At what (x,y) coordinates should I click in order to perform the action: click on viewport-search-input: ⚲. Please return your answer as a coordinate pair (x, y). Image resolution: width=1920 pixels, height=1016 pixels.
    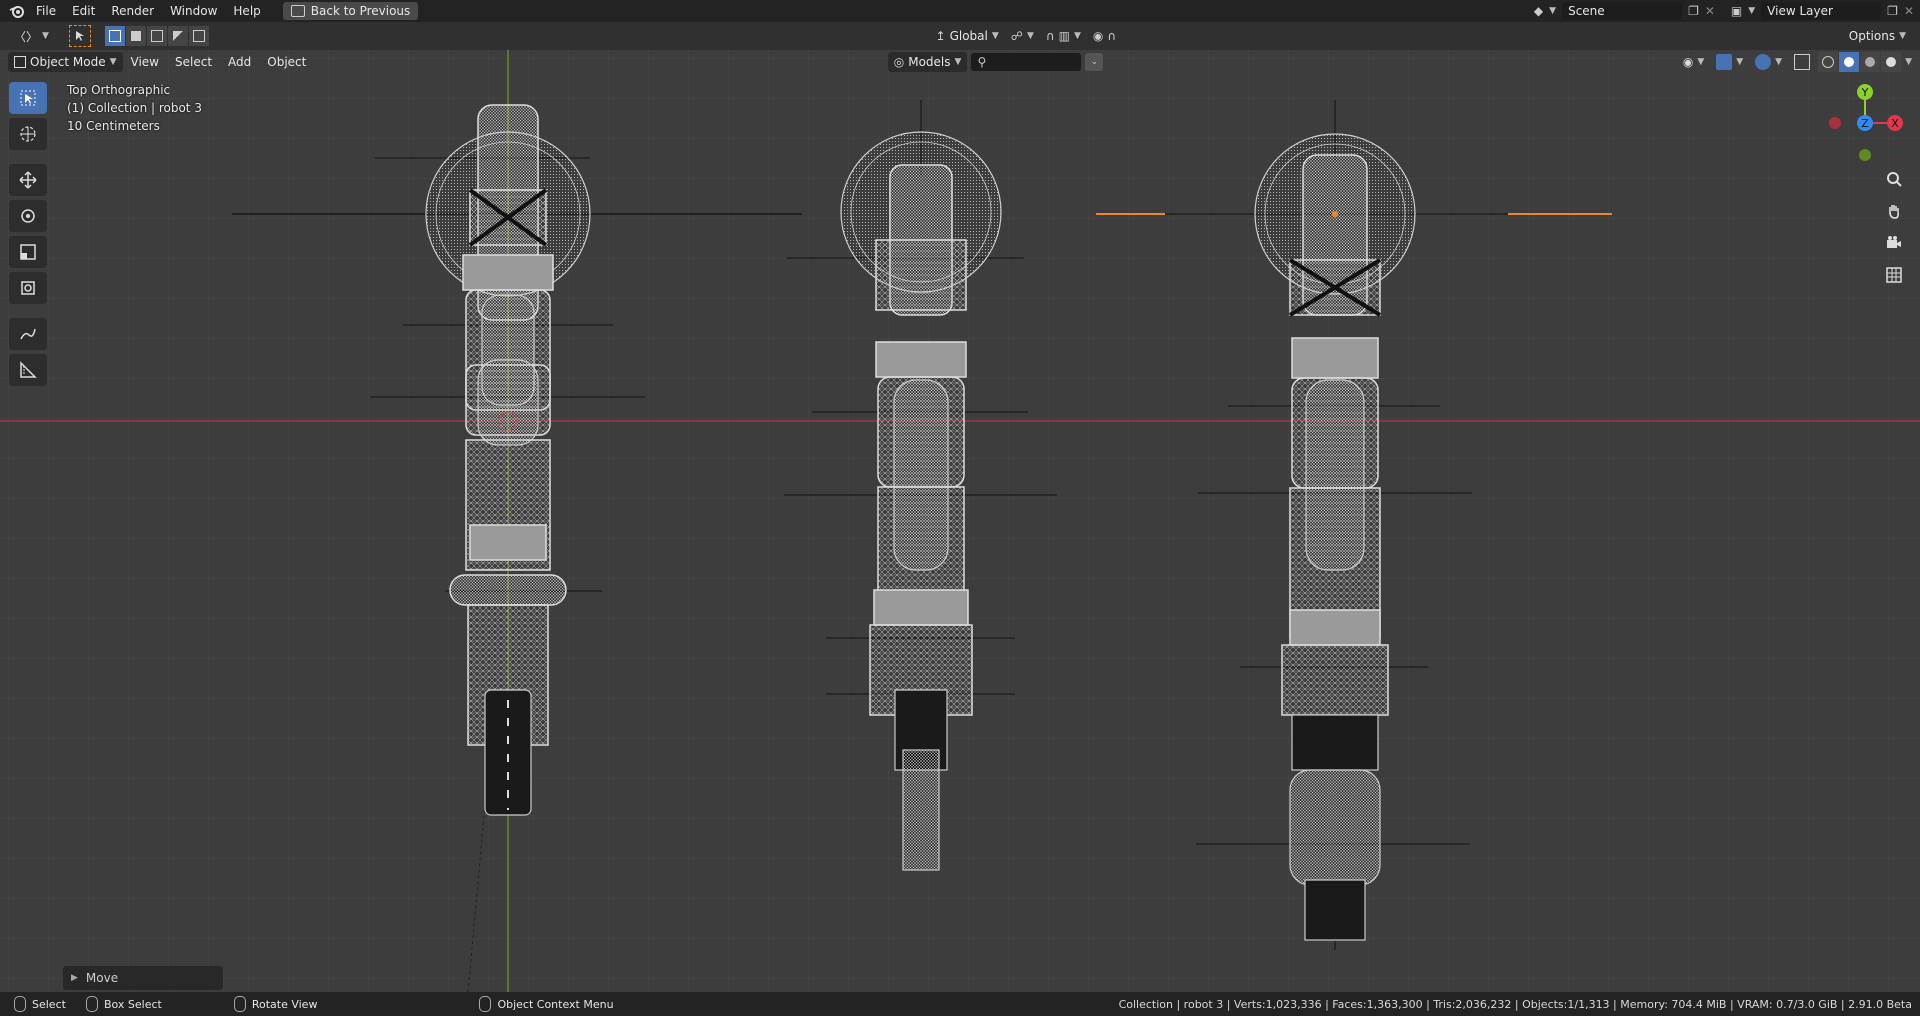
    Looking at the image, I should click on (1026, 62).